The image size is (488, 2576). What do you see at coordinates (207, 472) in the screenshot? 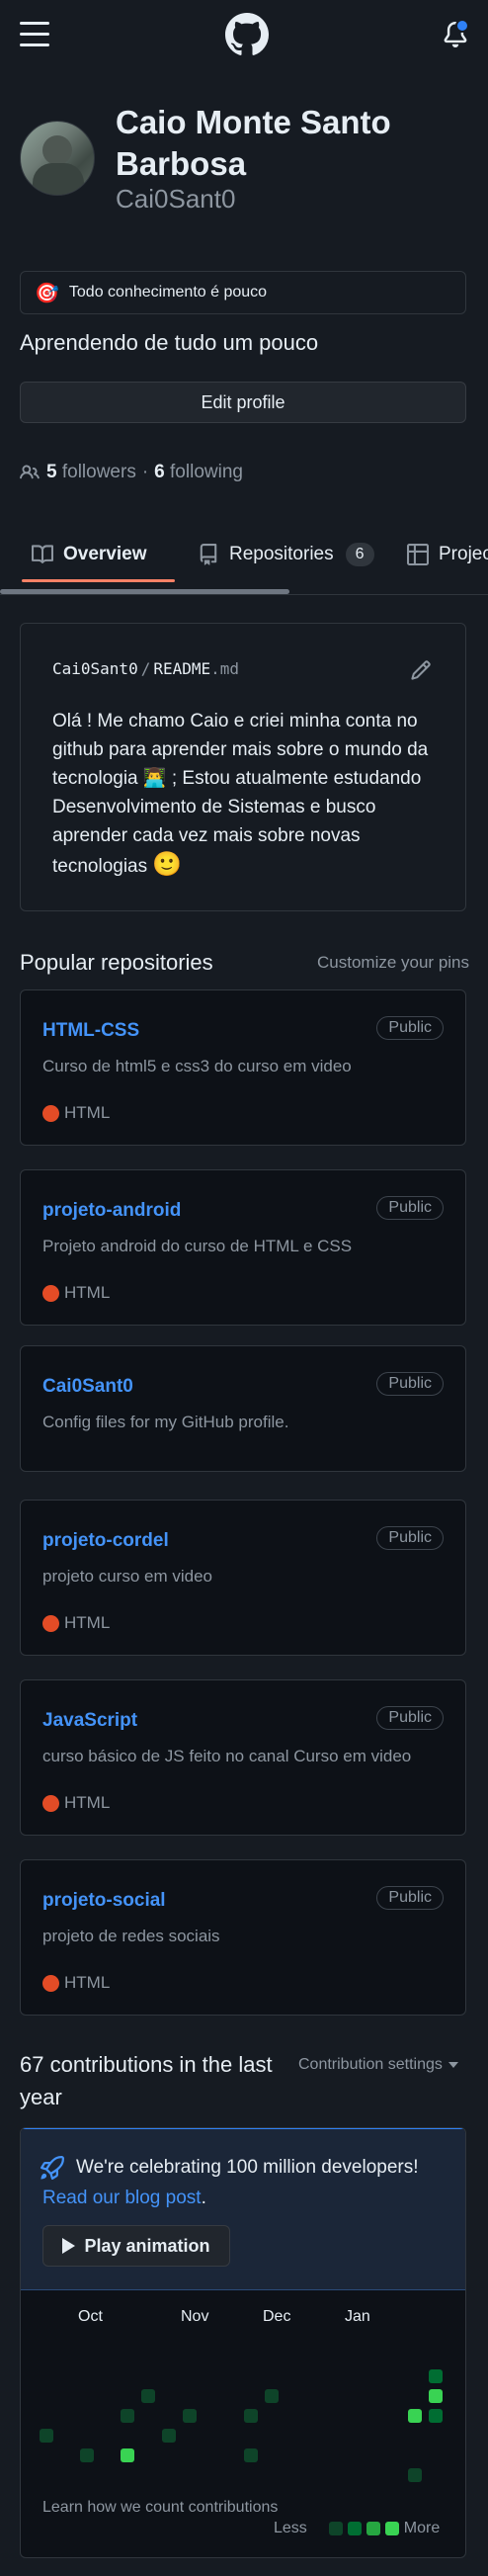
I see `following-label: following` at bounding box center [207, 472].